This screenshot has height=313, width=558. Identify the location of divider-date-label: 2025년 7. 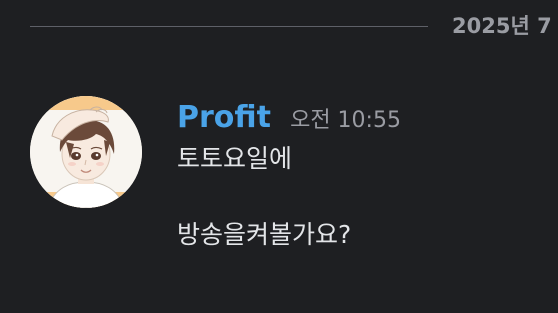
(502, 26).